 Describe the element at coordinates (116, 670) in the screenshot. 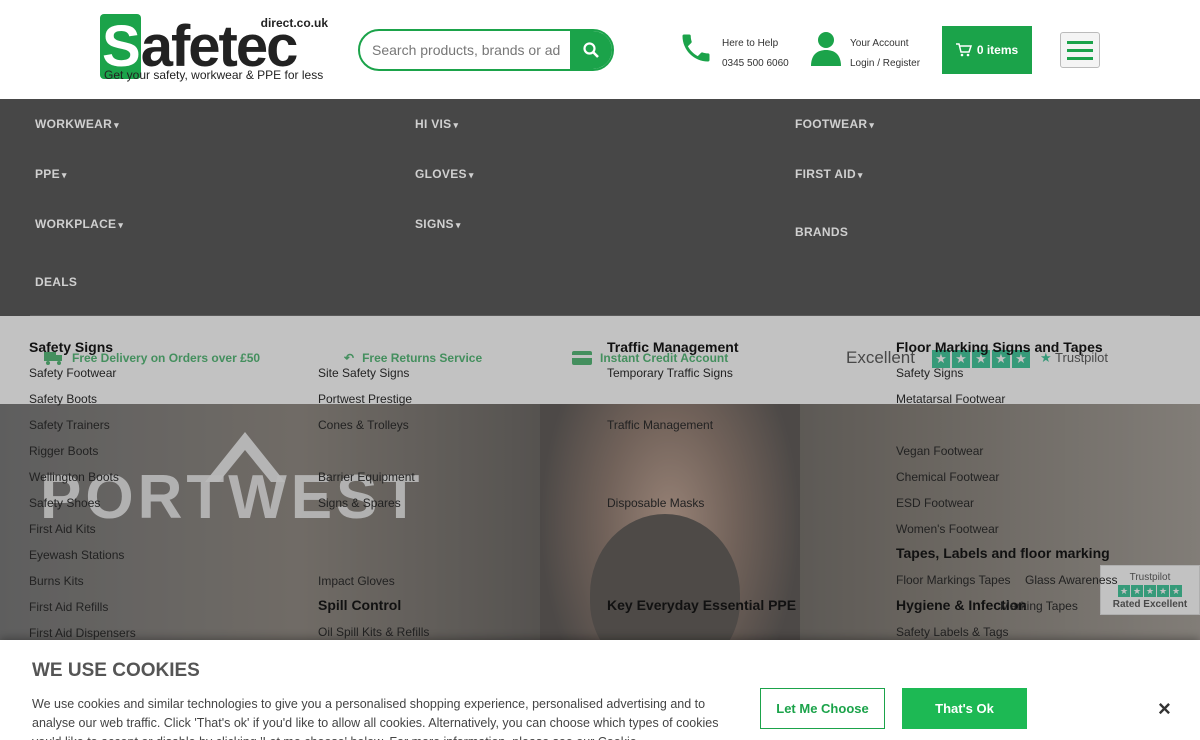

I see `cookie-title: WE USE COOKIES` at that location.